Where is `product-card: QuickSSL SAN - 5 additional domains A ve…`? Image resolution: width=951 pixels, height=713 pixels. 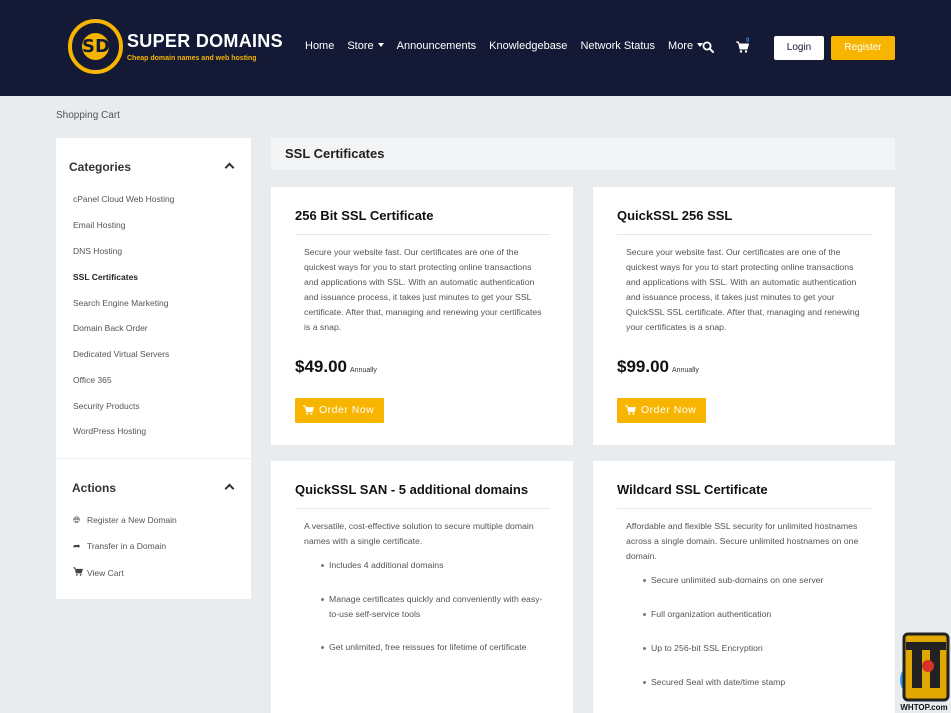
product-card: QuickSSL SAN - 5 additional domains A ve… is located at coordinates (422, 587).